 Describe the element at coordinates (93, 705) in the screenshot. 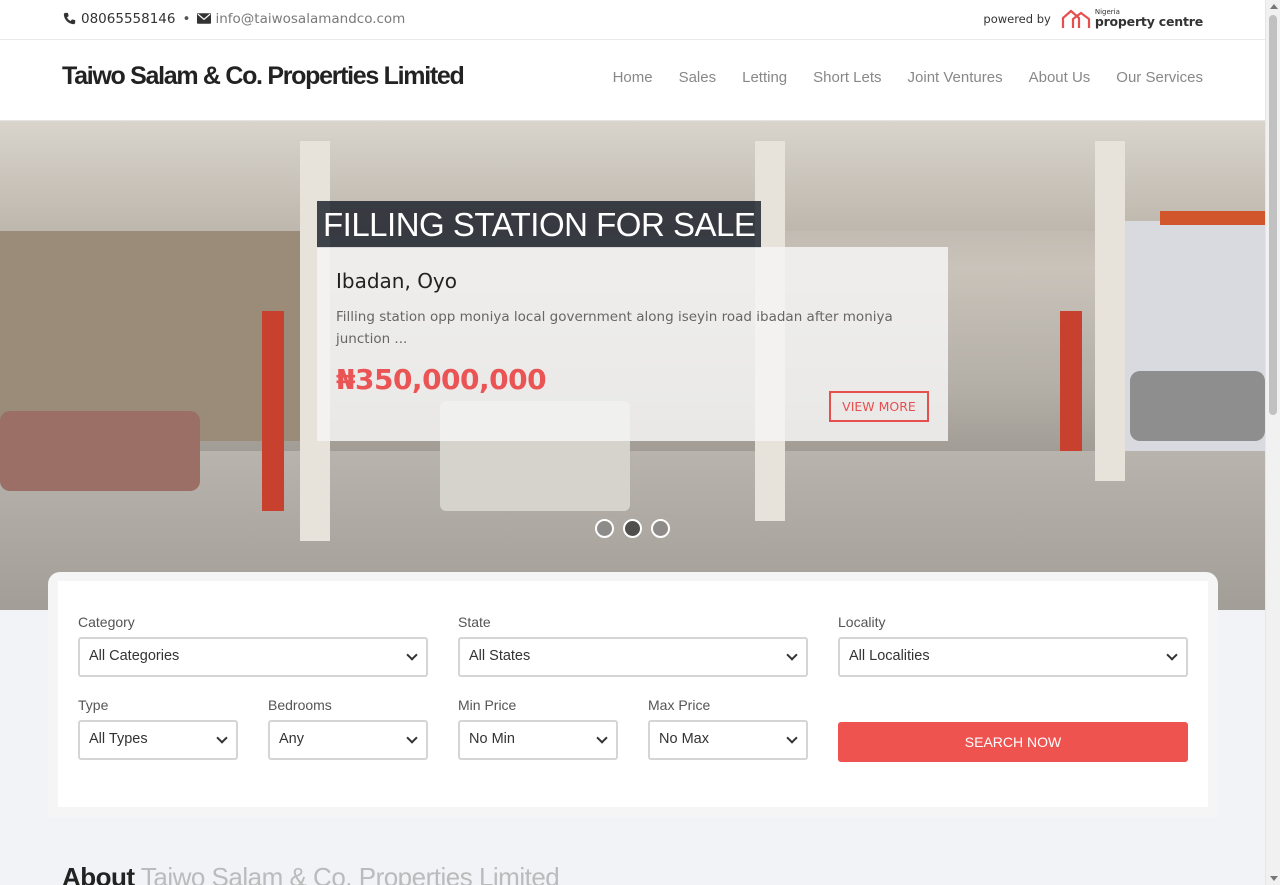

I see `type-label: Type` at that location.